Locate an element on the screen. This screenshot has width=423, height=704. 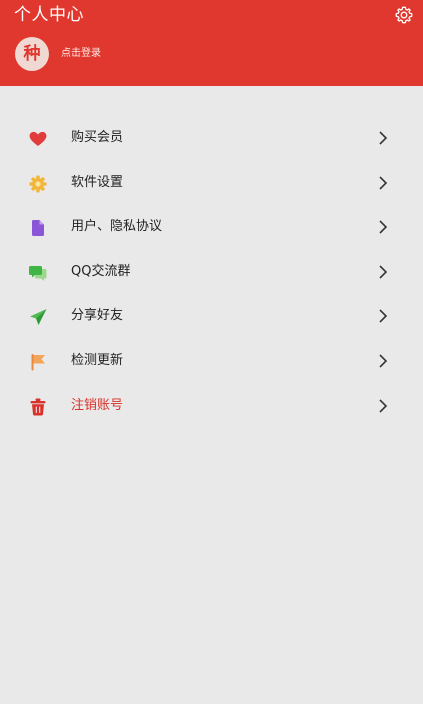
chat-icon is located at coordinates (38, 273).